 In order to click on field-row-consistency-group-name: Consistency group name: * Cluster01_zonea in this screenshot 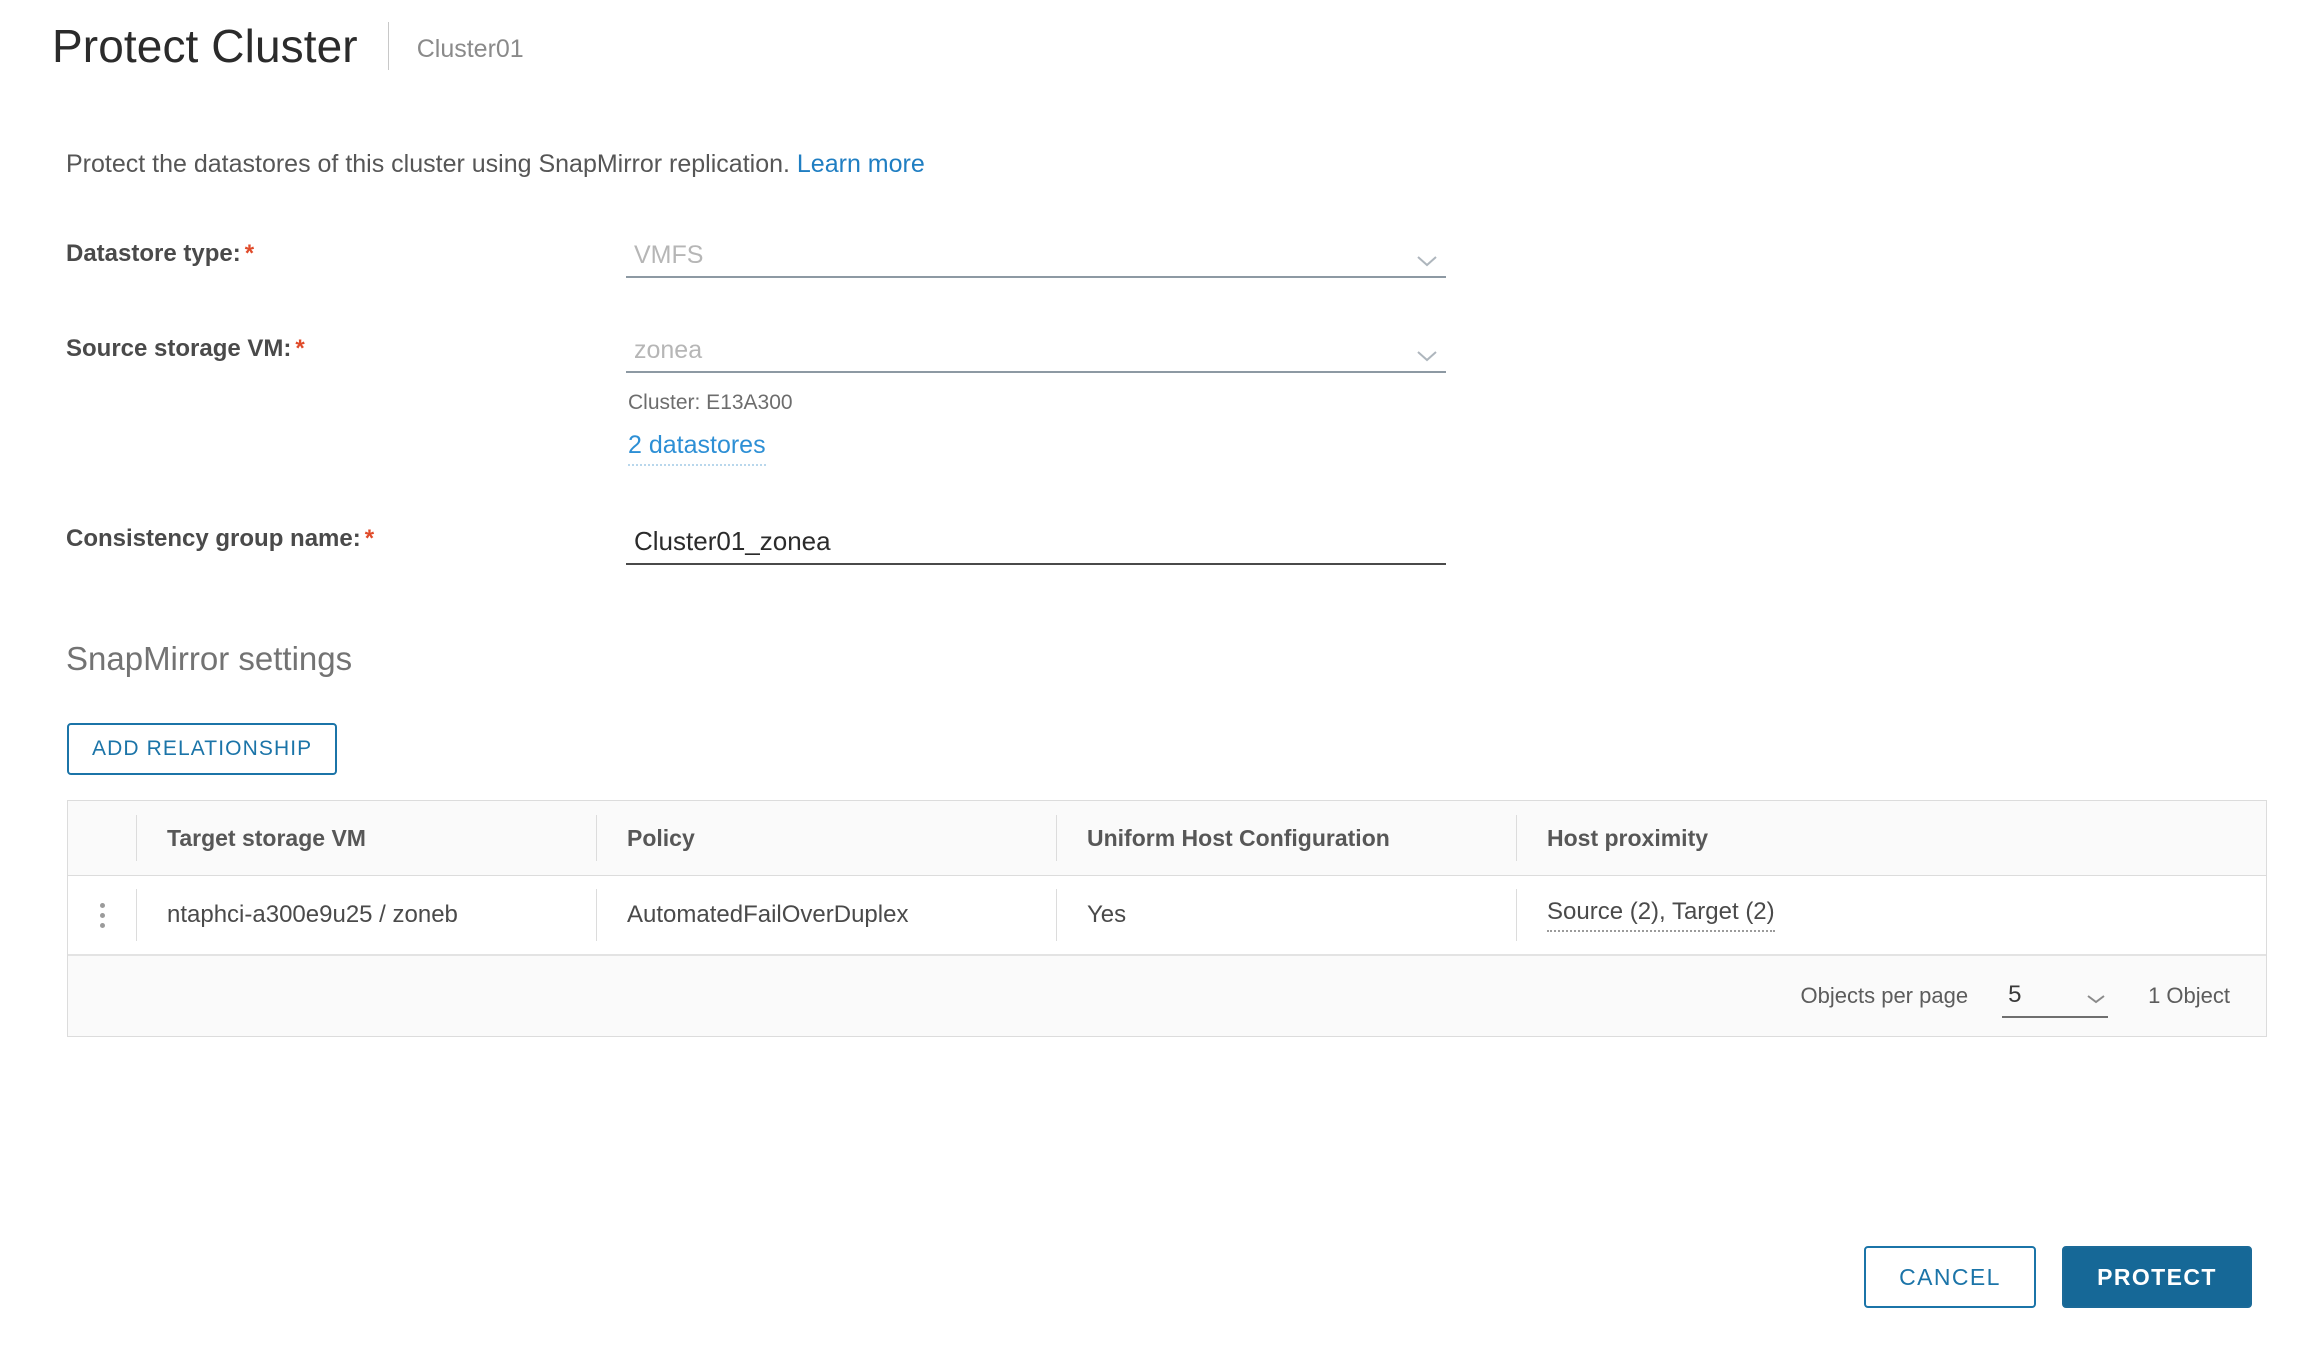, I will do `click(1066, 545)`.